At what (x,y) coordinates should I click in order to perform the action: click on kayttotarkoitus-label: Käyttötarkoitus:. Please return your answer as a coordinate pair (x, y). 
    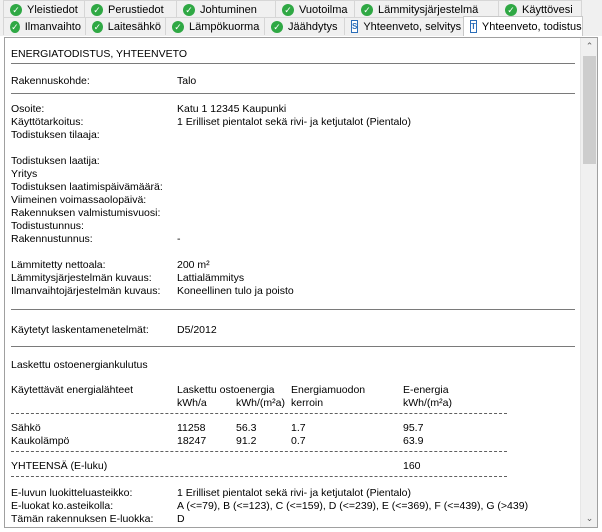
    Looking at the image, I should click on (47, 122).